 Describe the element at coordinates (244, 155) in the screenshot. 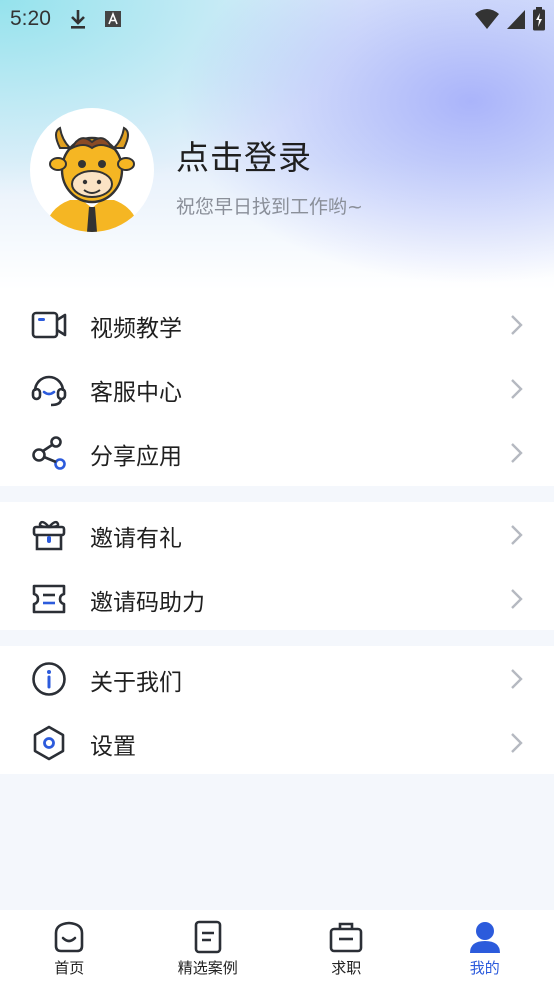

I see `login-title: 点击登录` at that location.